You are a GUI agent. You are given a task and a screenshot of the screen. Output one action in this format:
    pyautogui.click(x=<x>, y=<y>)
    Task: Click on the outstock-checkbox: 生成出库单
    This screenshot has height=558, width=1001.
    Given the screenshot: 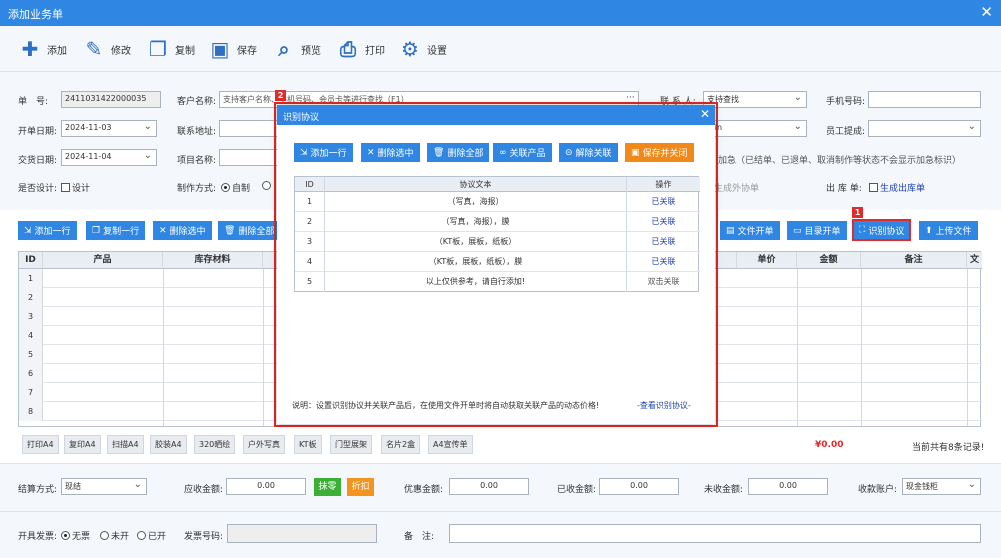 What is the action you would take?
    pyautogui.click(x=897, y=187)
    